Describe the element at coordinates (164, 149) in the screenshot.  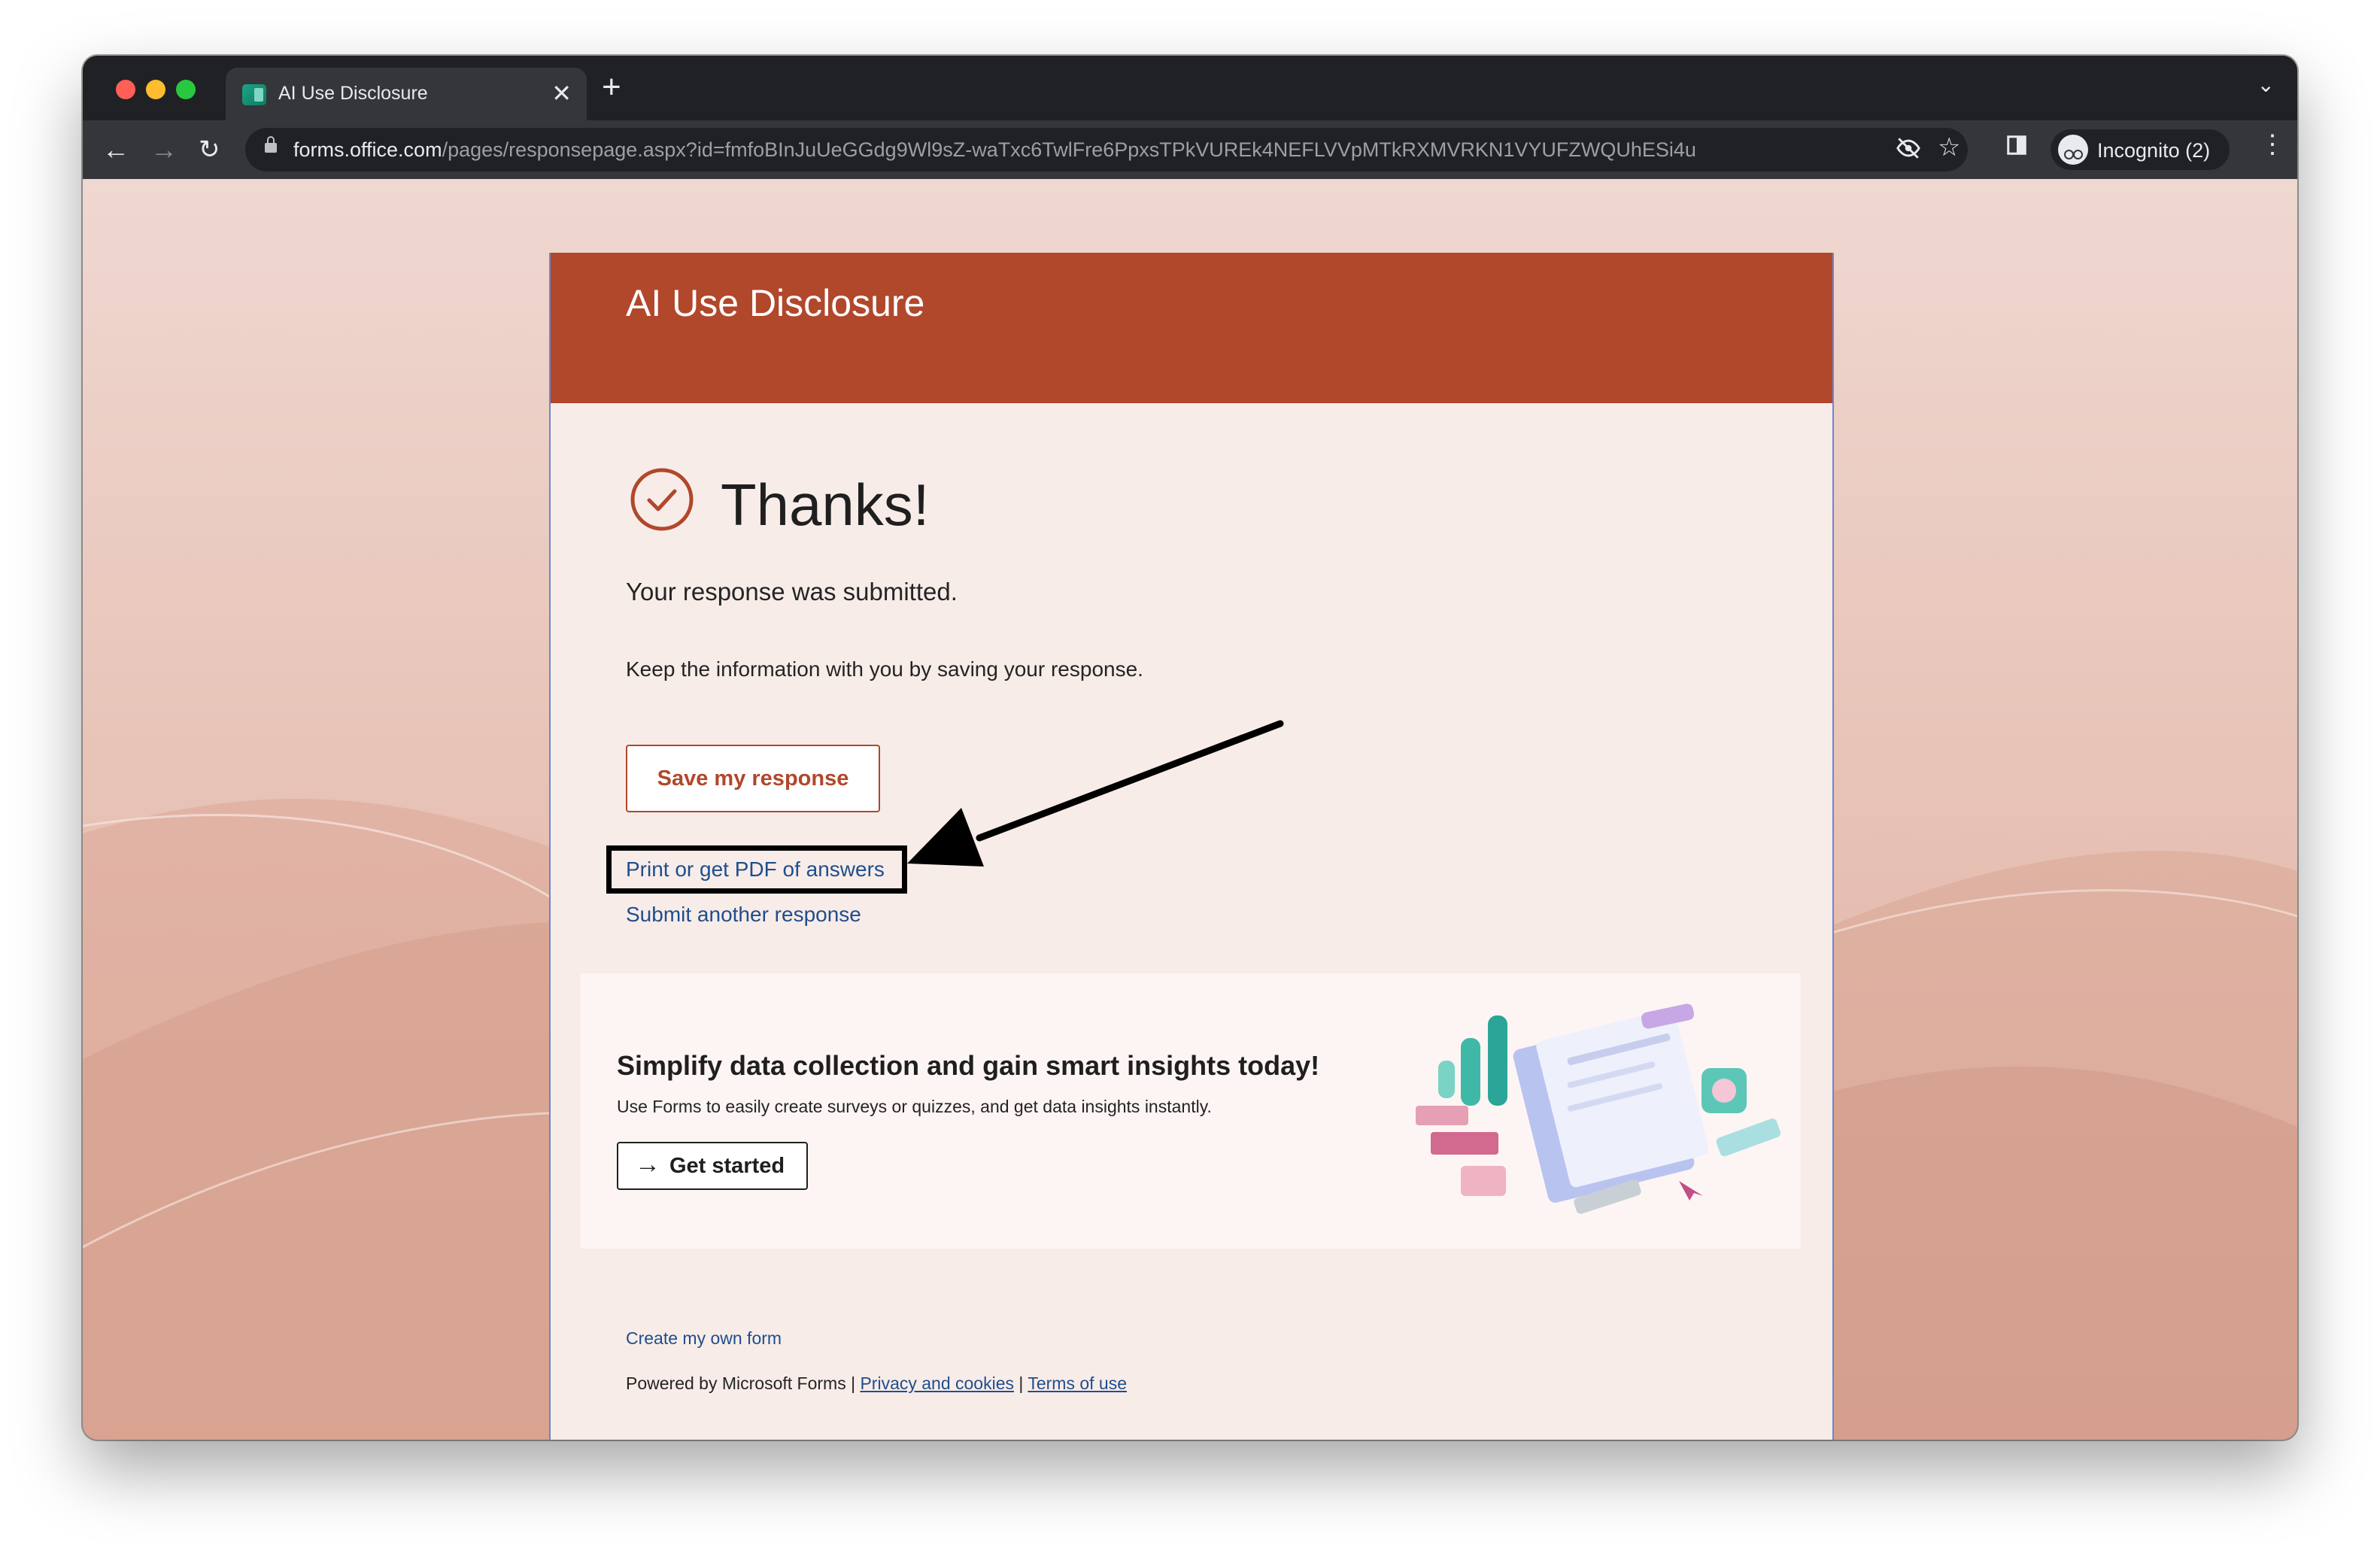
I see `forward-icon: →` at that location.